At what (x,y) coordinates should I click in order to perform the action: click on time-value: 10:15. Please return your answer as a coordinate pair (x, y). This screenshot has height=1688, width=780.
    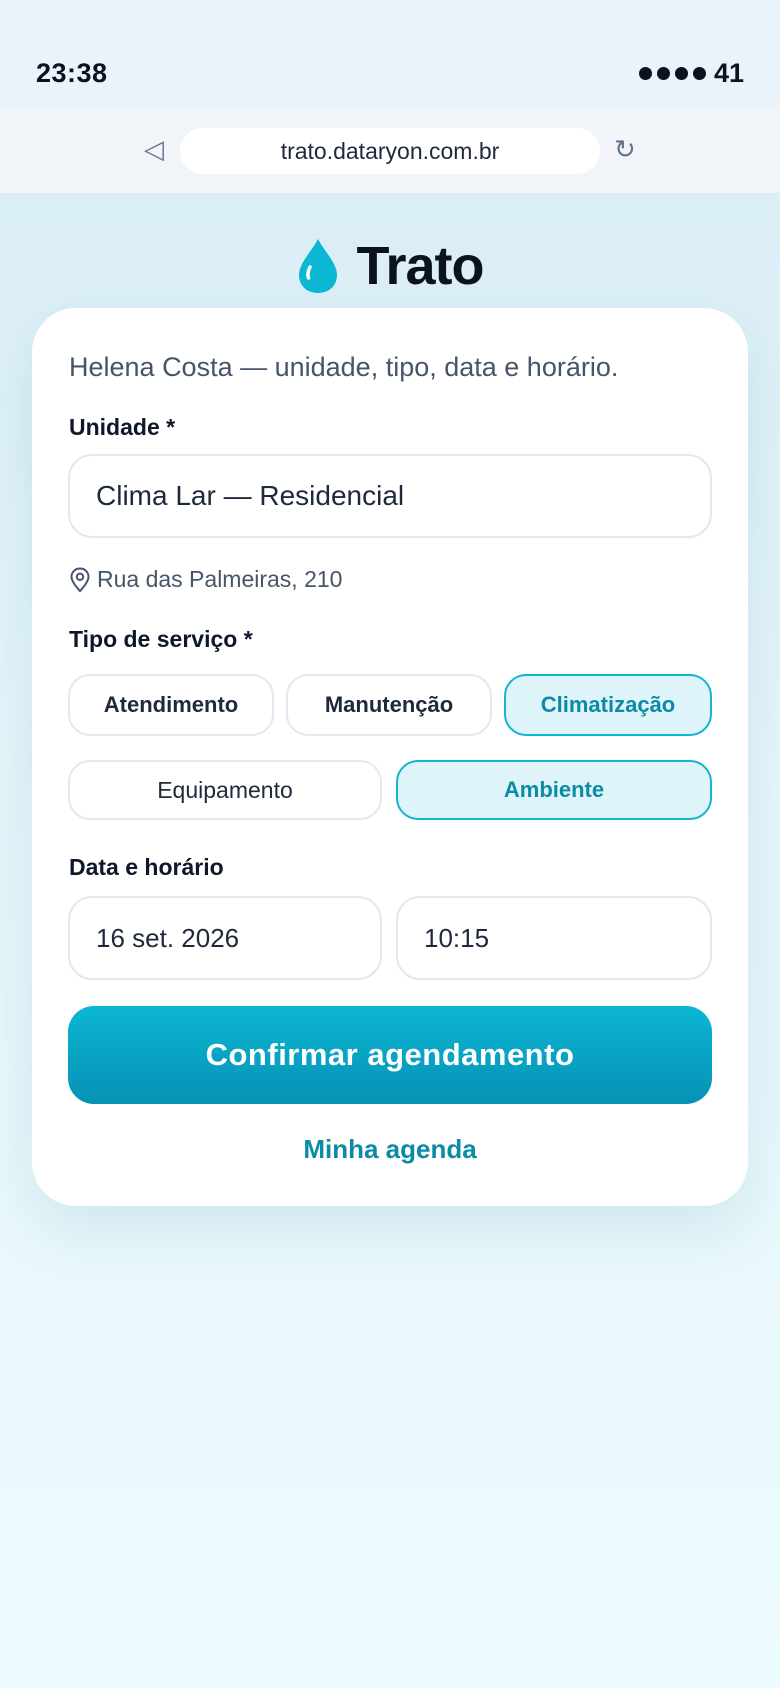
    Looking at the image, I should click on (457, 937).